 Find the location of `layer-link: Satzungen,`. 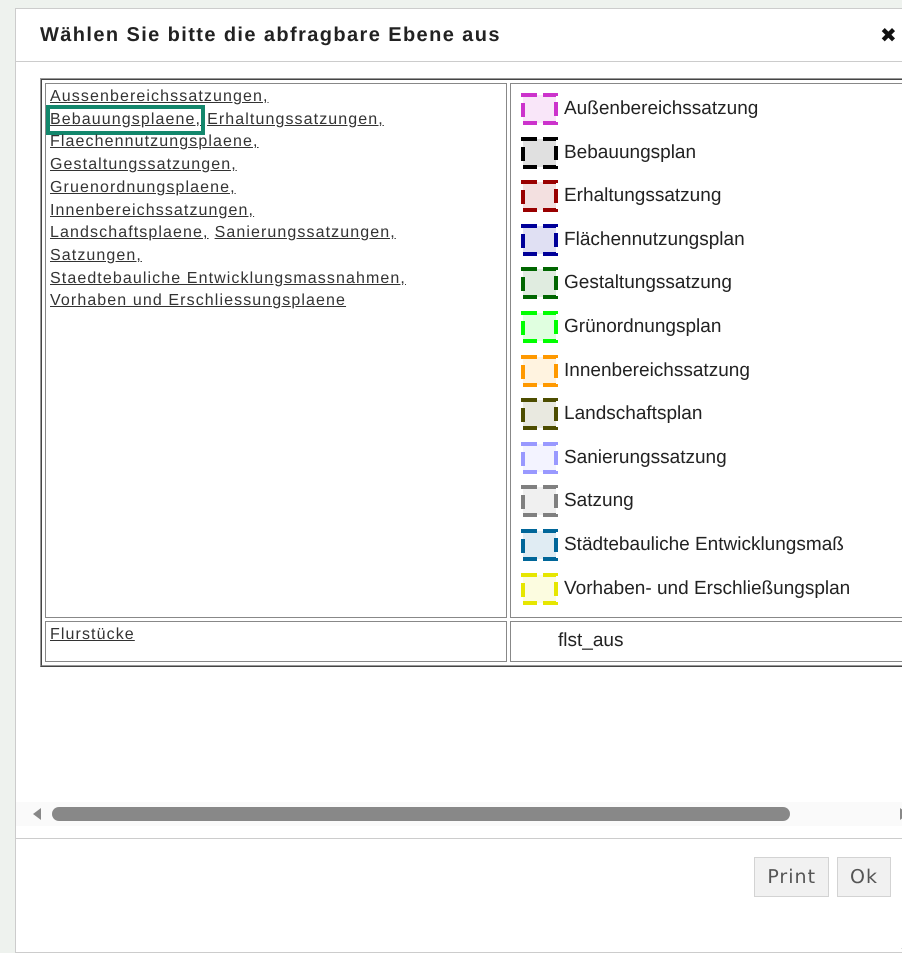

layer-link: Satzungen, is located at coordinates (96, 256).